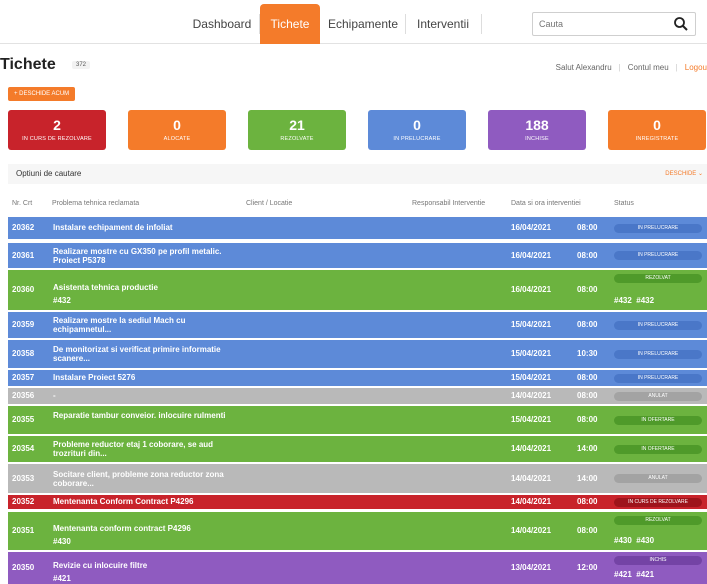 The image size is (707, 584). What do you see at coordinates (23, 567) in the screenshot?
I see `ticket-number: 20350` at bounding box center [23, 567].